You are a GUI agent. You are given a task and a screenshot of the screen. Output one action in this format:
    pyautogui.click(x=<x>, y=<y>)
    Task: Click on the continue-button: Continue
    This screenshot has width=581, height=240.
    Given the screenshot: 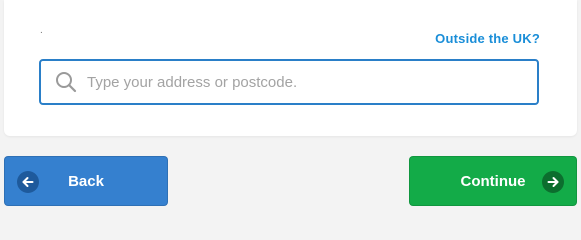 What is the action you would take?
    pyautogui.click(x=493, y=181)
    